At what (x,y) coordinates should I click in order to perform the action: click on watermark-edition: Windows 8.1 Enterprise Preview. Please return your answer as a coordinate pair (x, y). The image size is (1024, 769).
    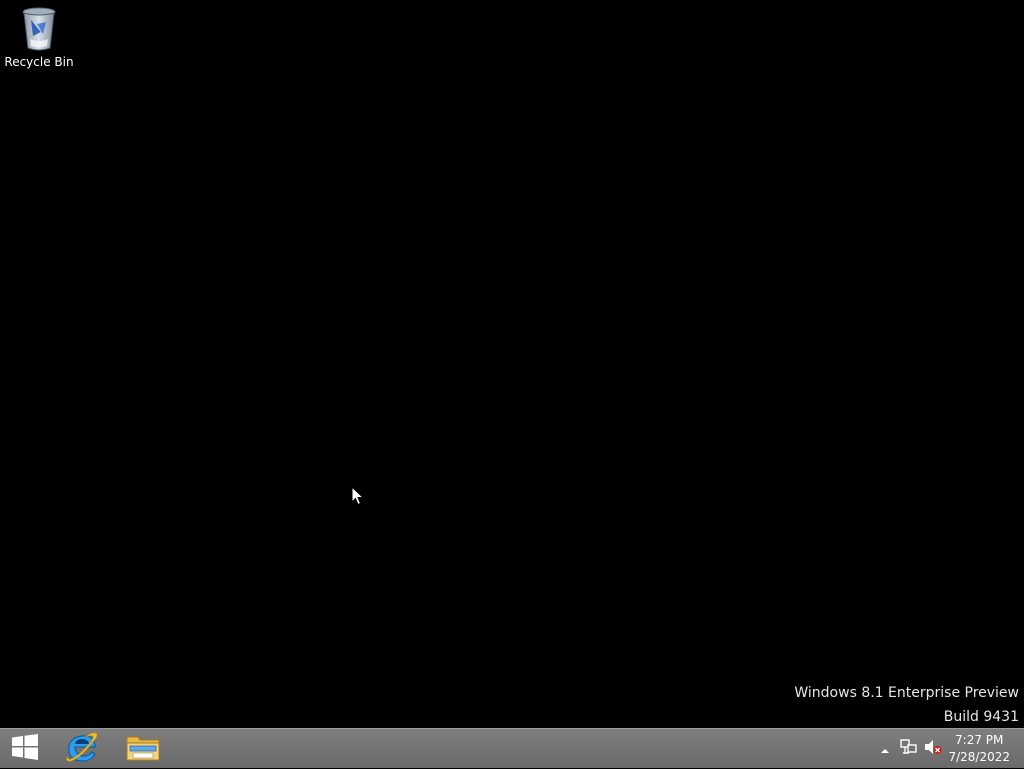
    Looking at the image, I should click on (906, 693).